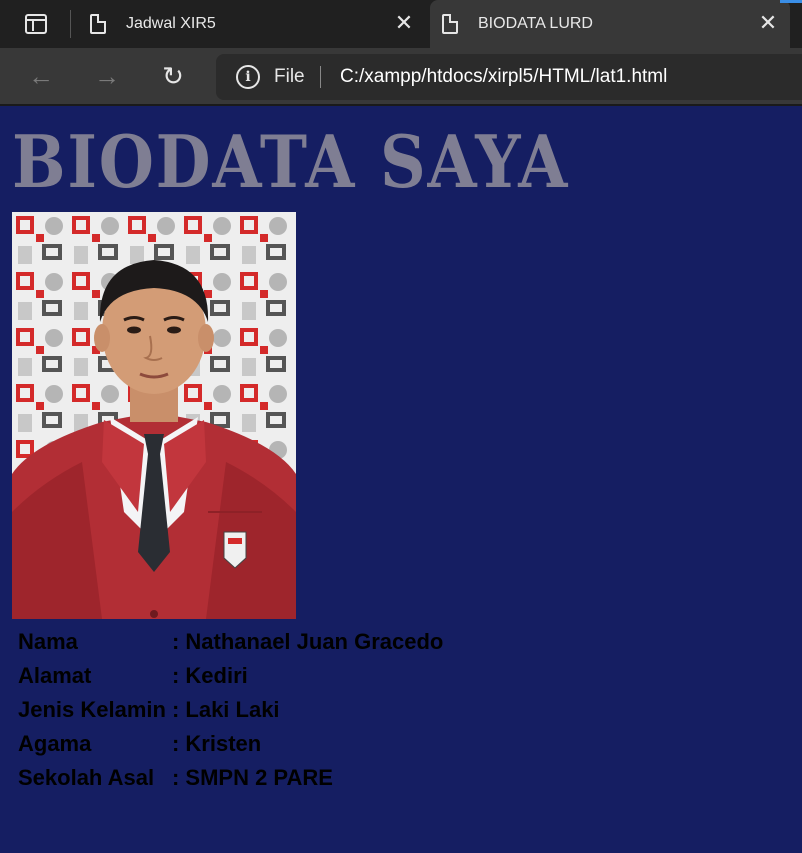  What do you see at coordinates (503, 77) in the screenshot?
I see `url-text: C:/xampp/htdocs/xirpl5/HTML/lat1.html` at bounding box center [503, 77].